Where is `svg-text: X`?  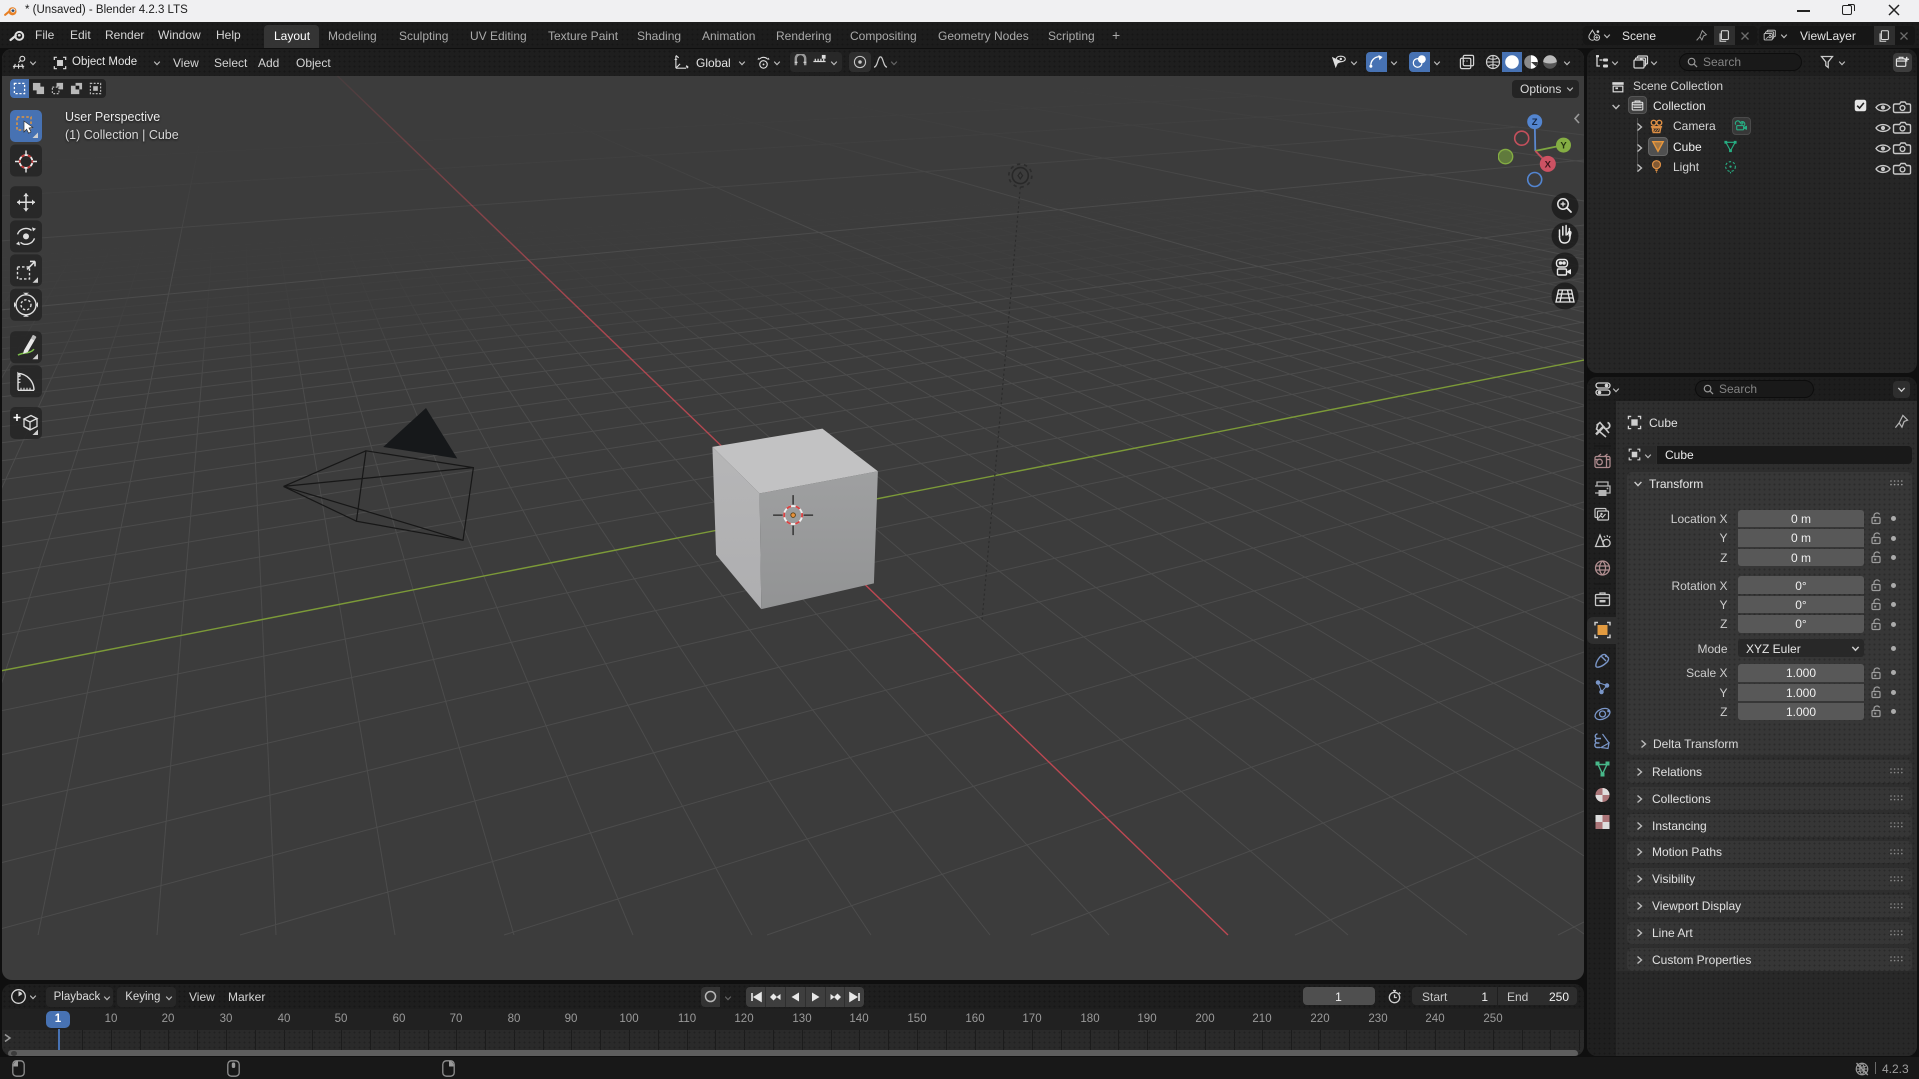 svg-text: X is located at coordinates (1548, 164).